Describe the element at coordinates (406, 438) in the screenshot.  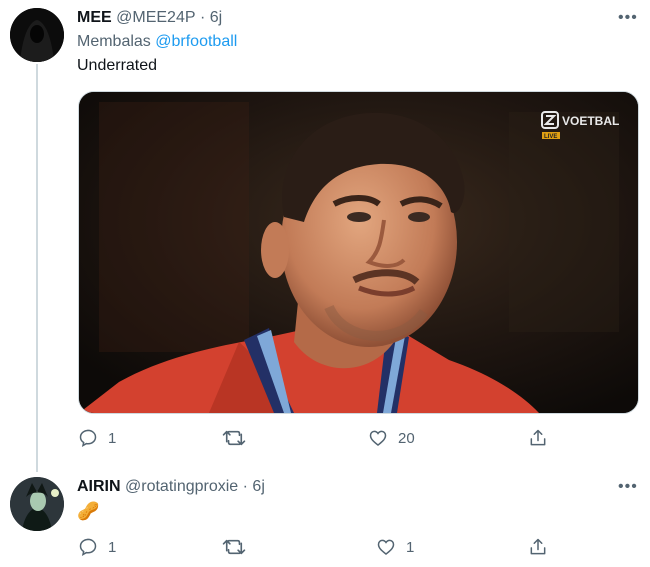
I see `like-count: 20` at that location.